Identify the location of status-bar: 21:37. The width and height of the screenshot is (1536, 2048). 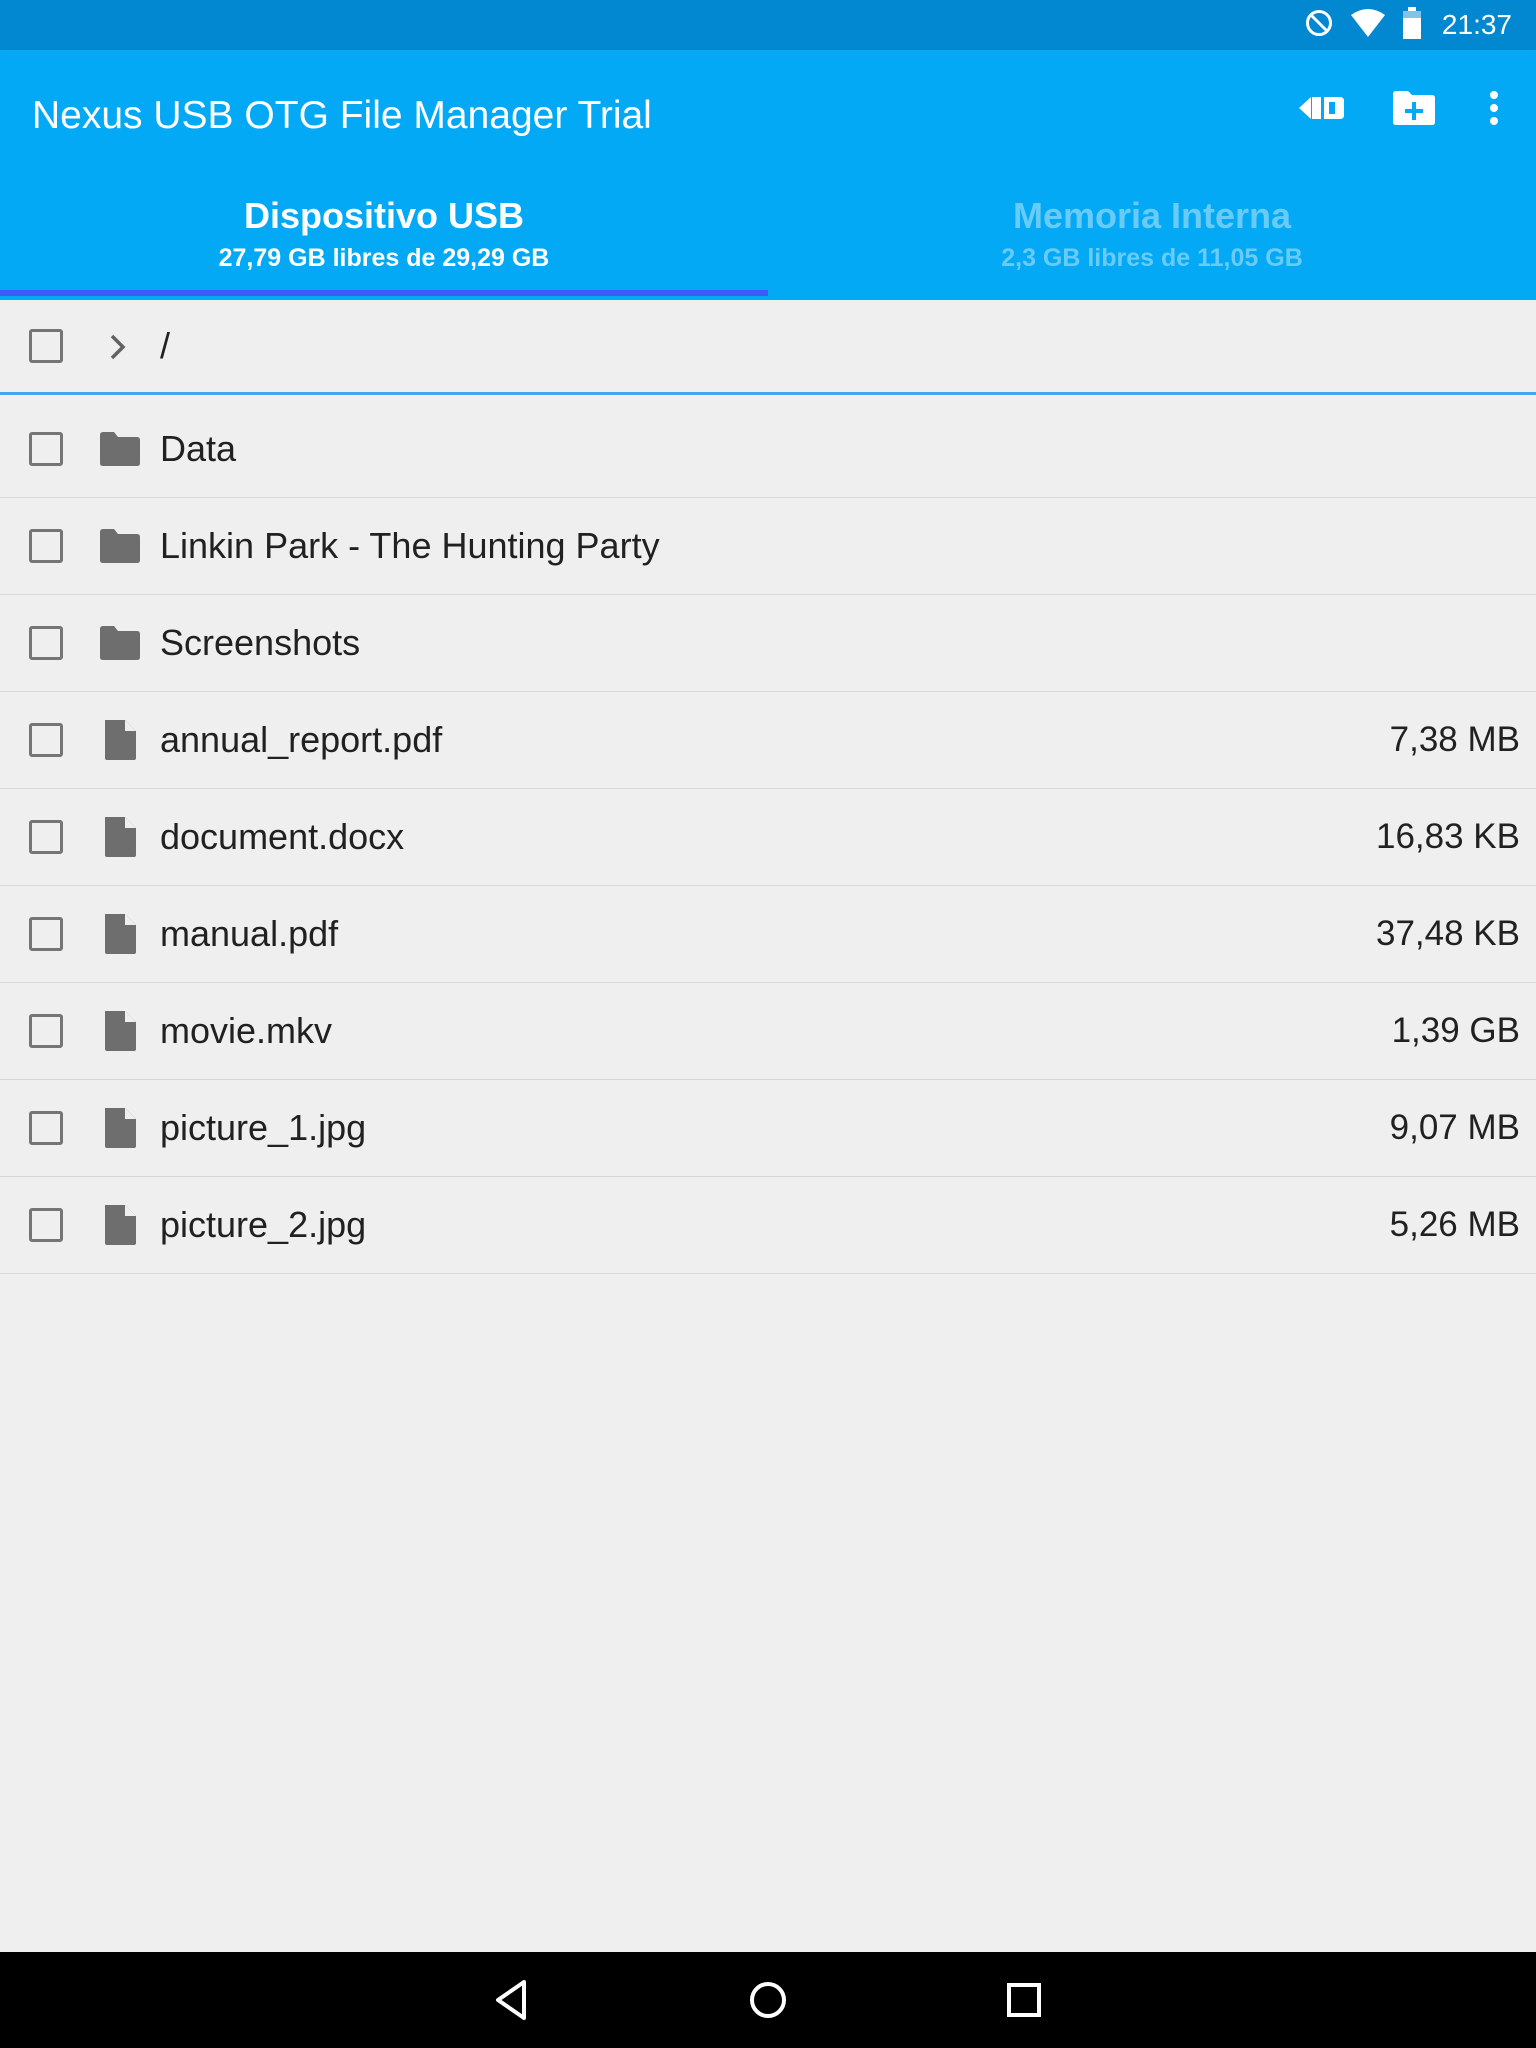
(768, 25).